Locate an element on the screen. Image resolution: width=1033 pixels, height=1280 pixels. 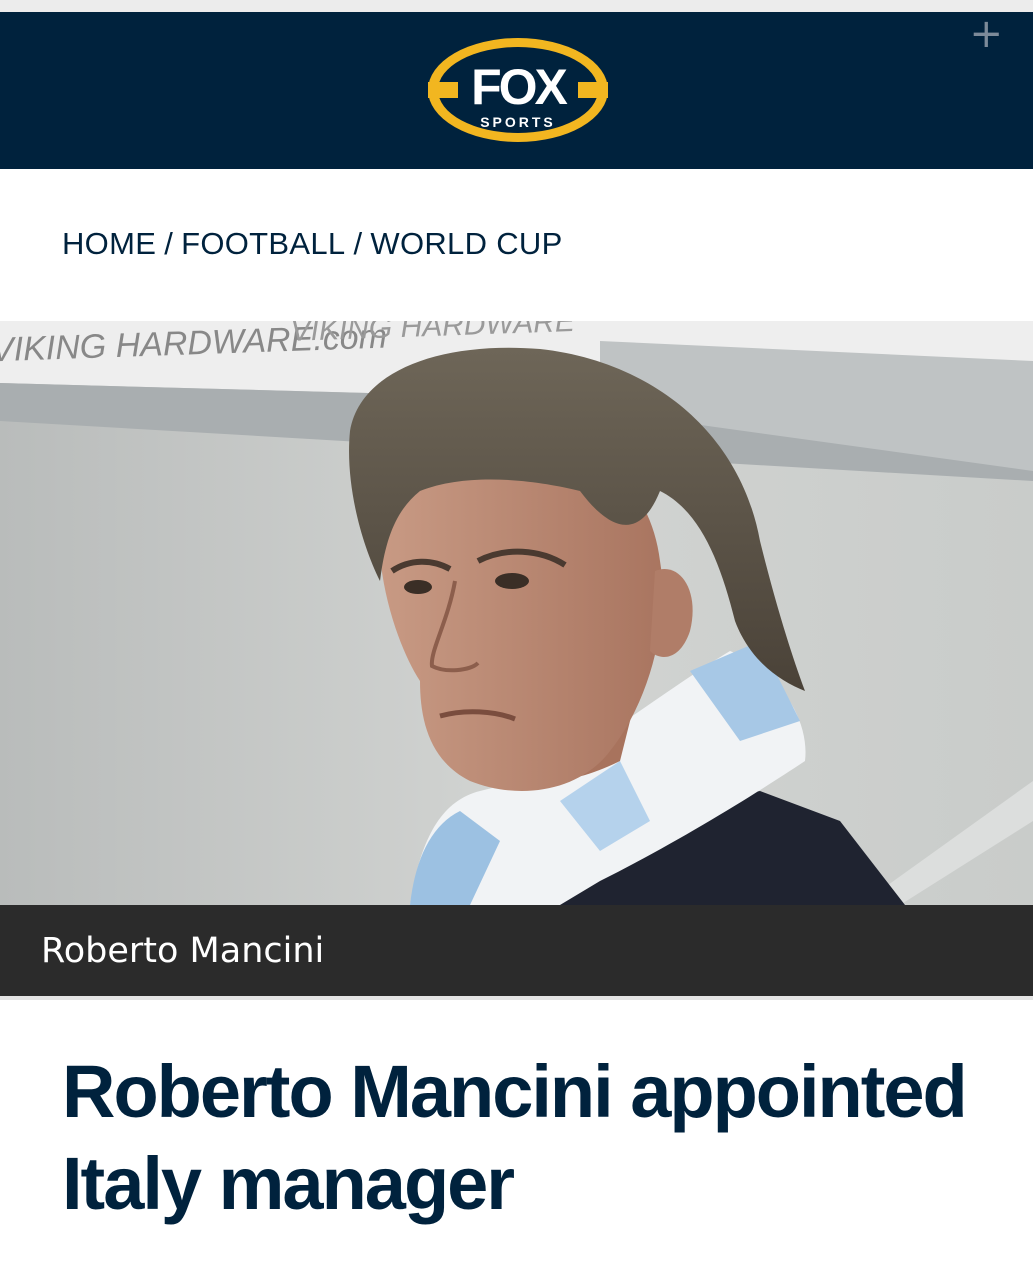
status-strip is located at coordinates (516, 6).